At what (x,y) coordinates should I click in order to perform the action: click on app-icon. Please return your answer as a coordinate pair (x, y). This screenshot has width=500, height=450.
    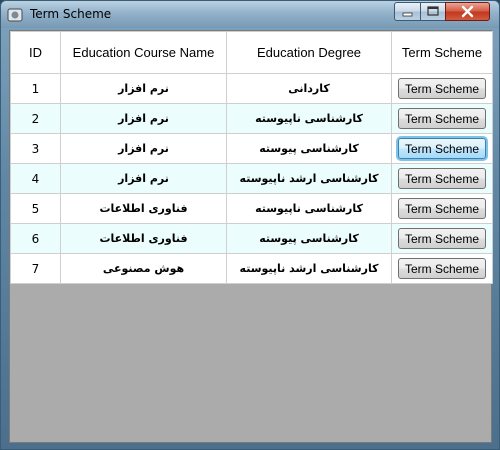
    Looking at the image, I should click on (15, 15).